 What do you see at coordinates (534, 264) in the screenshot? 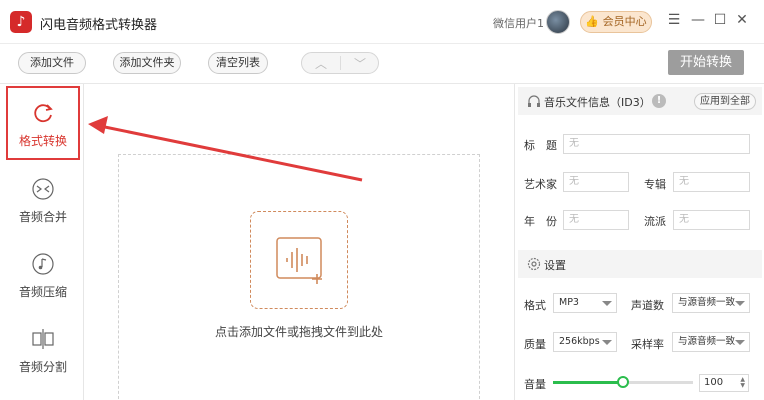
I see `gear-icon` at bounding box center [534, 264].